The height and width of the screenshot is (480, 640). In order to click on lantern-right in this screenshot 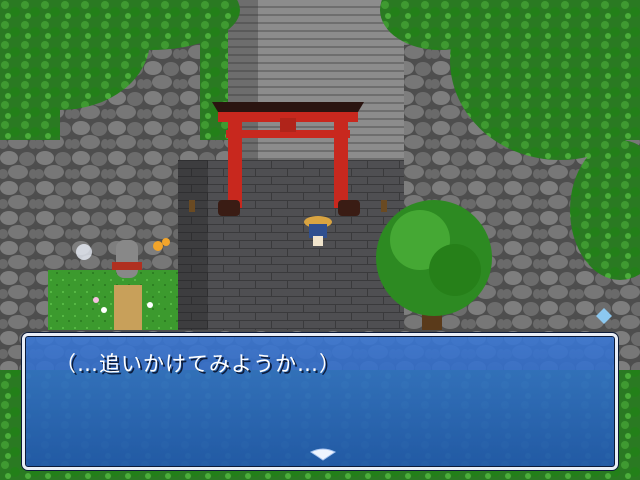, I will do `click(384, 206)`.